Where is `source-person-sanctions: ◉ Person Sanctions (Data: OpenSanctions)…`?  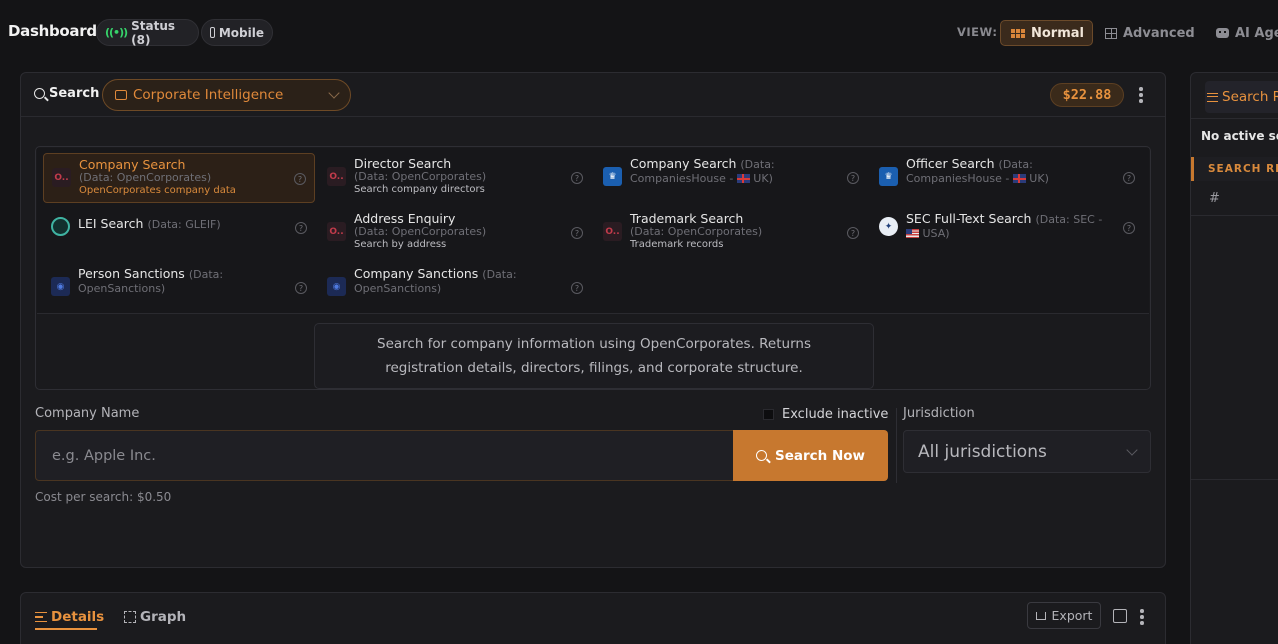
source-person-sanctions: ◉ Person Sanctions (Data: OpenSanctions)… is located at coordinates (179, 288).